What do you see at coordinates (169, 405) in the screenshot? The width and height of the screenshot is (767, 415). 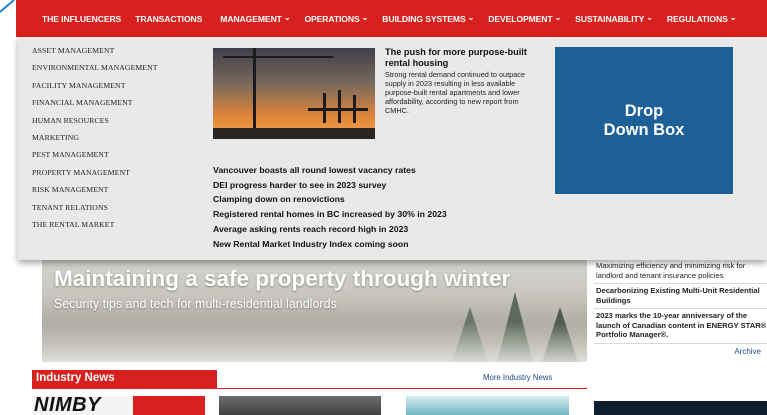 I see `thumbnail-graphic` at bounding box center [169, 405].